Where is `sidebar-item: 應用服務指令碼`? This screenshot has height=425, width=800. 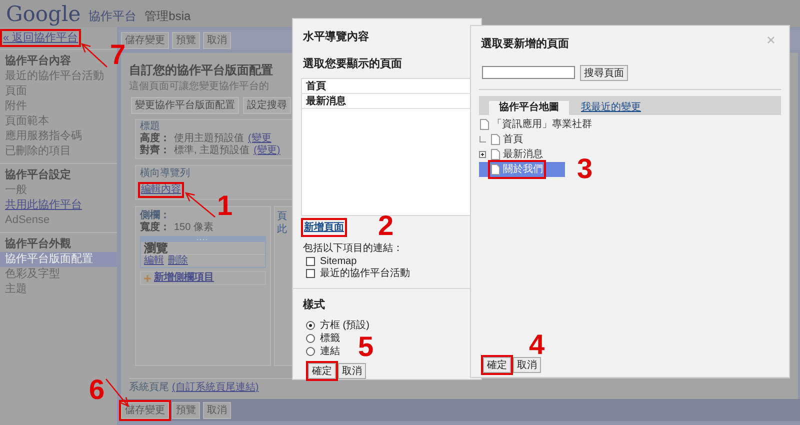
sidebar-item: 應用服務指令碼 is located at coordinates (58, 136).